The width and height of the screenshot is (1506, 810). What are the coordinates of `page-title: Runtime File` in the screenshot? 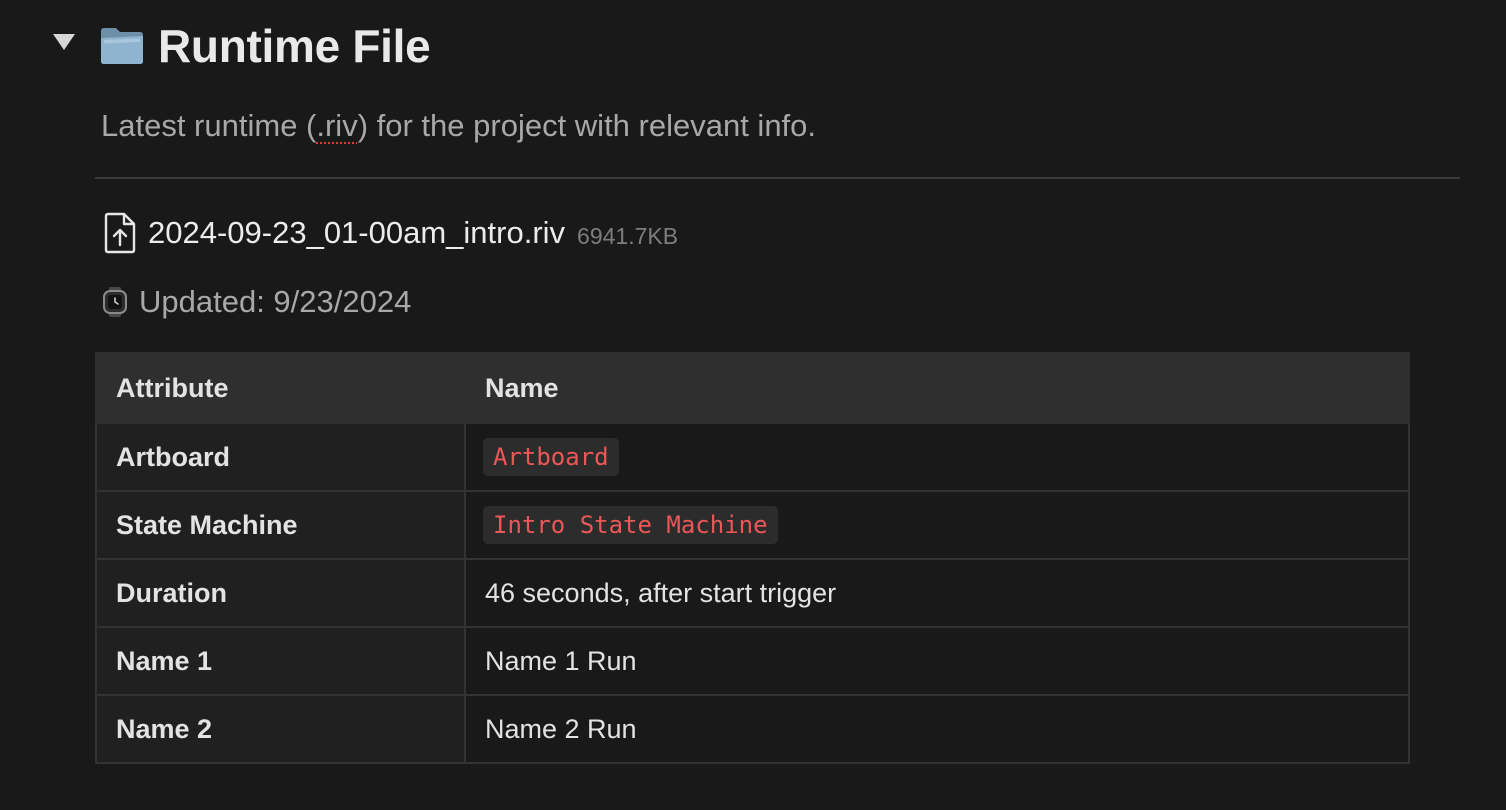 It's located at (294, 46).